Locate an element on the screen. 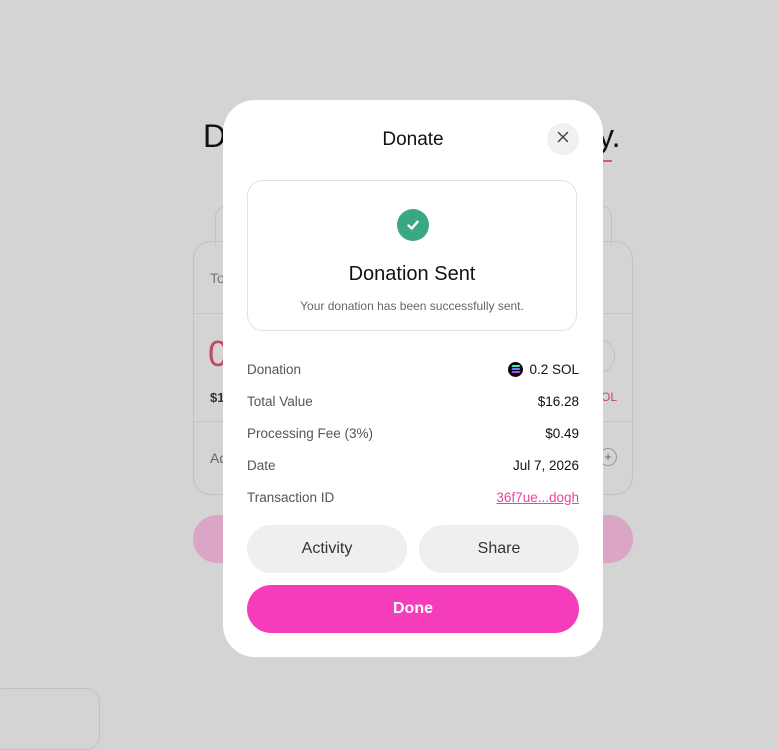 Image resolution: width=778 pixels, height=750 pixels. donation-value: 0.2 SOL is located at coordinates (554, 369).